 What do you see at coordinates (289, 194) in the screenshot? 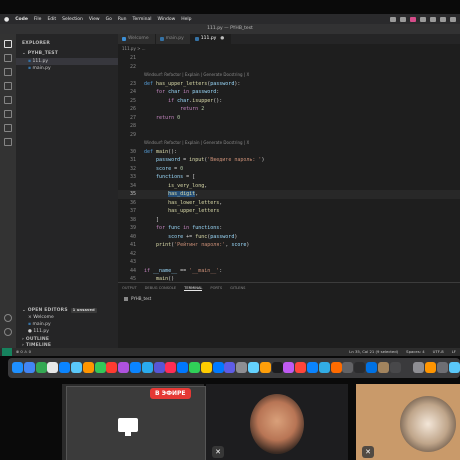
I see `code-line: 35 has_digit,` at bounding box center [289, 194].